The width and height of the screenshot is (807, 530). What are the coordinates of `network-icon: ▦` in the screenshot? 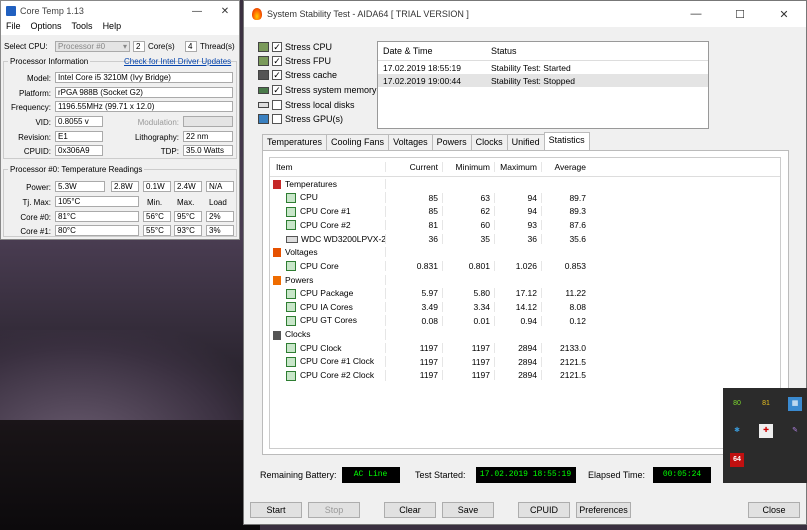 It's located at (795, 404).